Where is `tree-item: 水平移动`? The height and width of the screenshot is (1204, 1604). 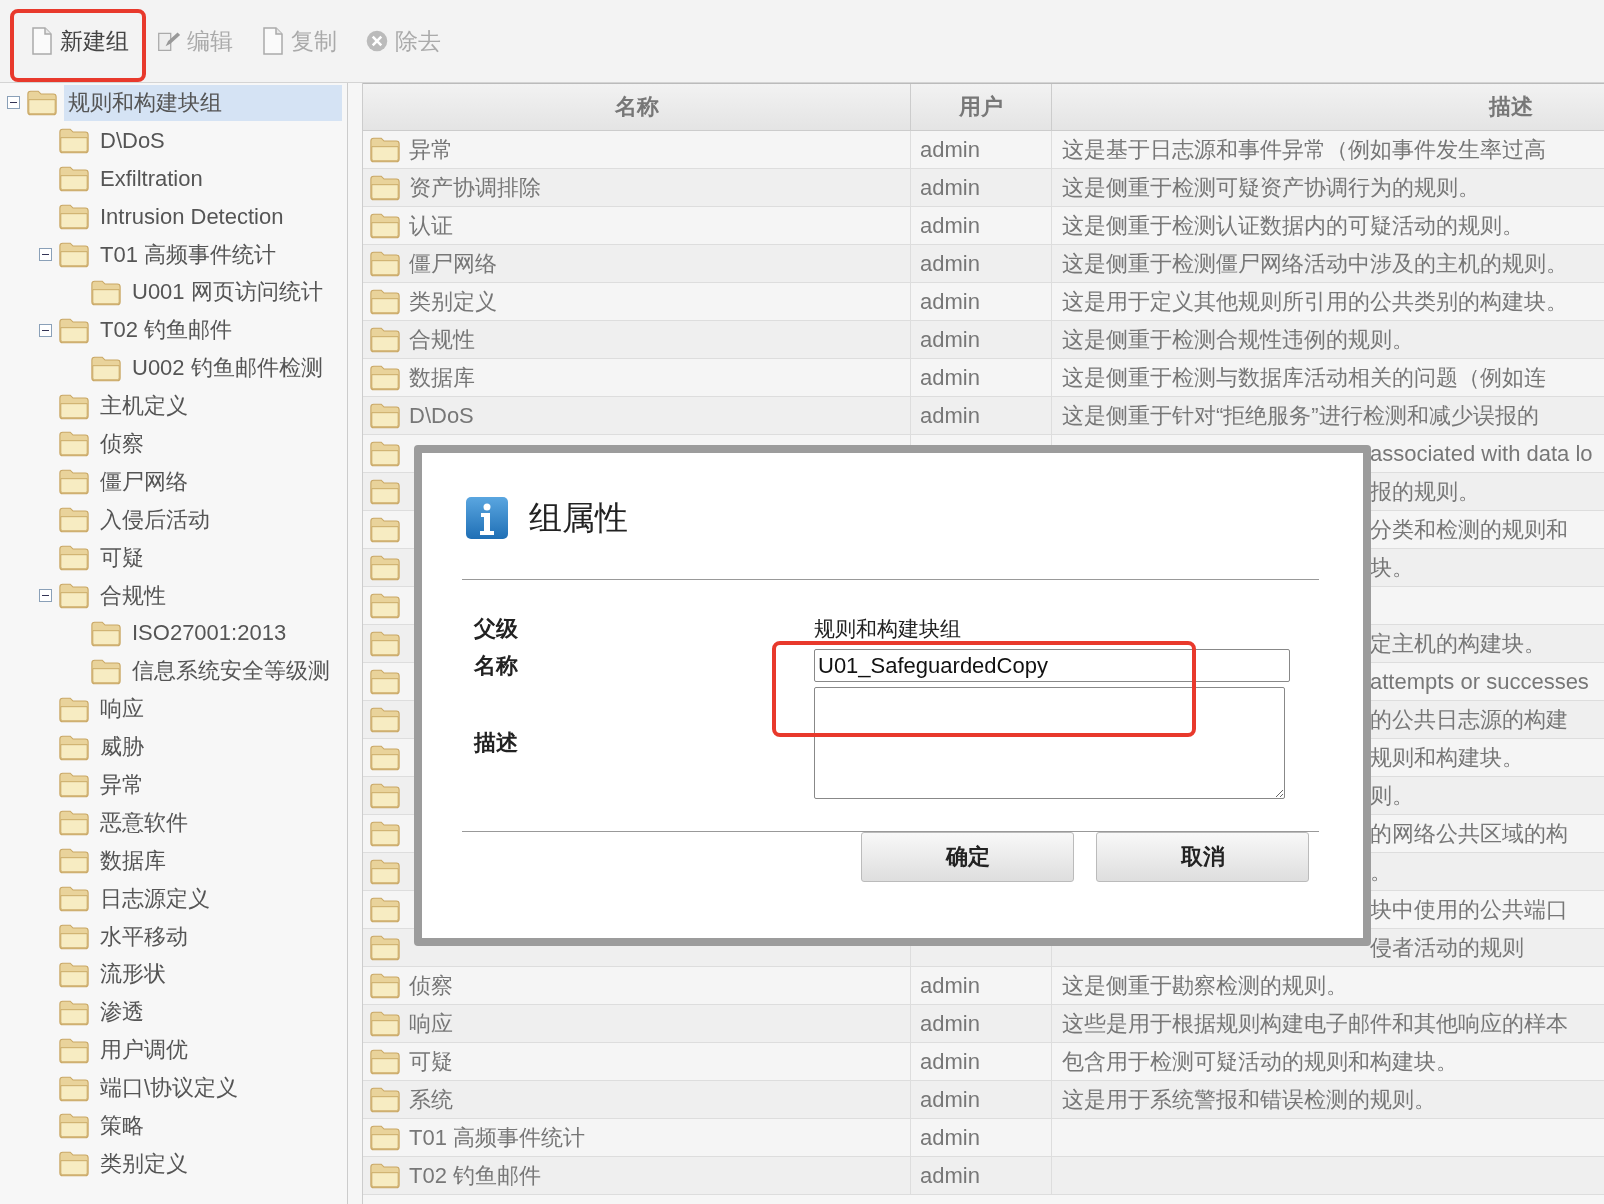 tree-item: 水平移动 is located at coordinates (144, 936).